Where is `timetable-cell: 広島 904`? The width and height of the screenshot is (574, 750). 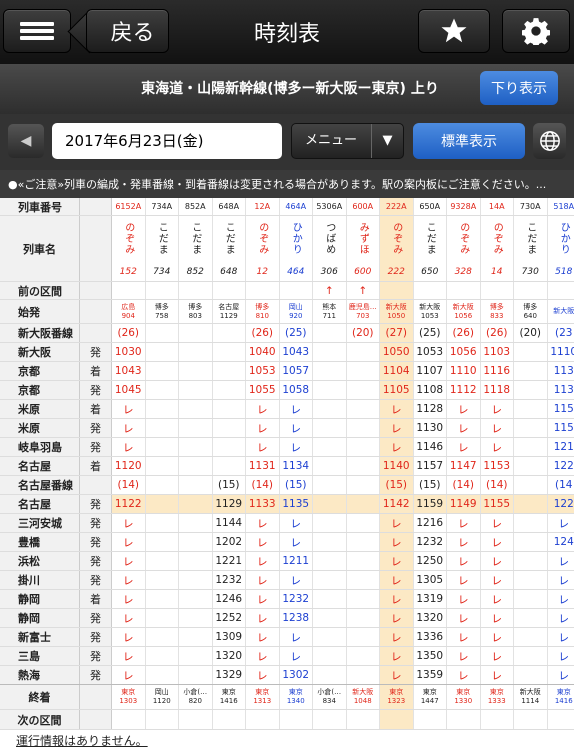
timetable-cell: 広島 904 is located at coordinates (129, 311).